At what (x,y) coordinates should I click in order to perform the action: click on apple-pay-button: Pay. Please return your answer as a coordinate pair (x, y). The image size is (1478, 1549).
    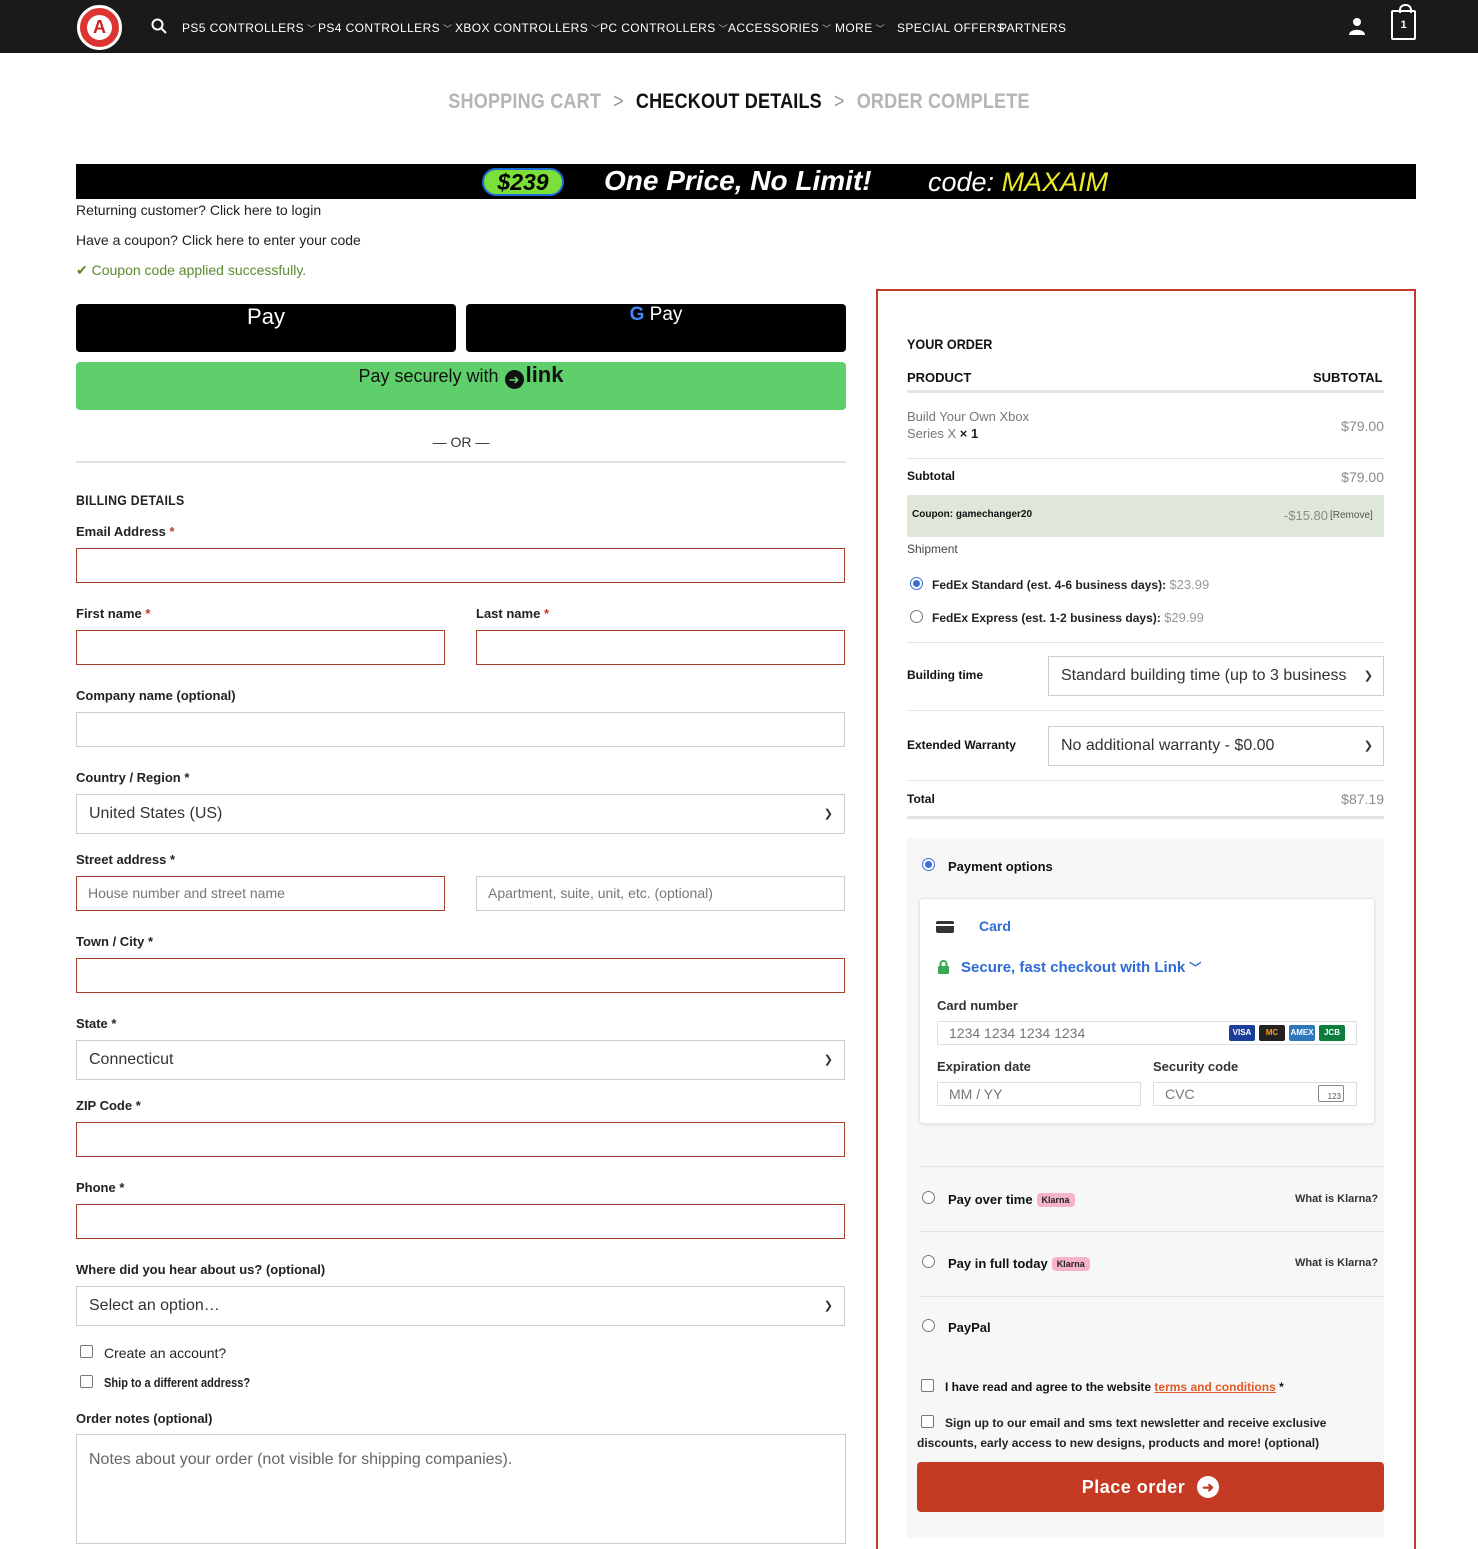
    Looking at the image, I should click on (266, 328).